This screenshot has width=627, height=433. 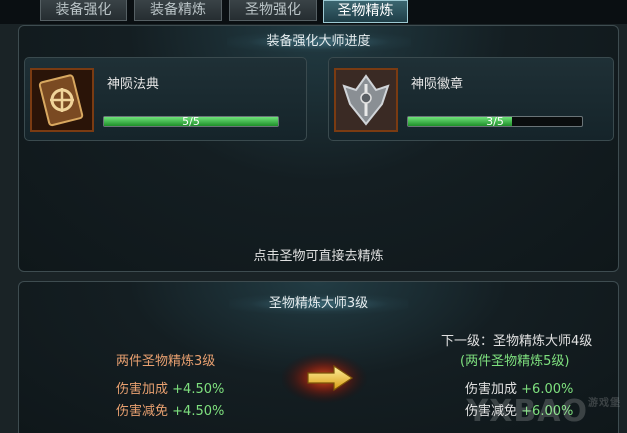 I want to click on relic-card-codex: 神陨法典 5/5, so click(x=165, y=99).